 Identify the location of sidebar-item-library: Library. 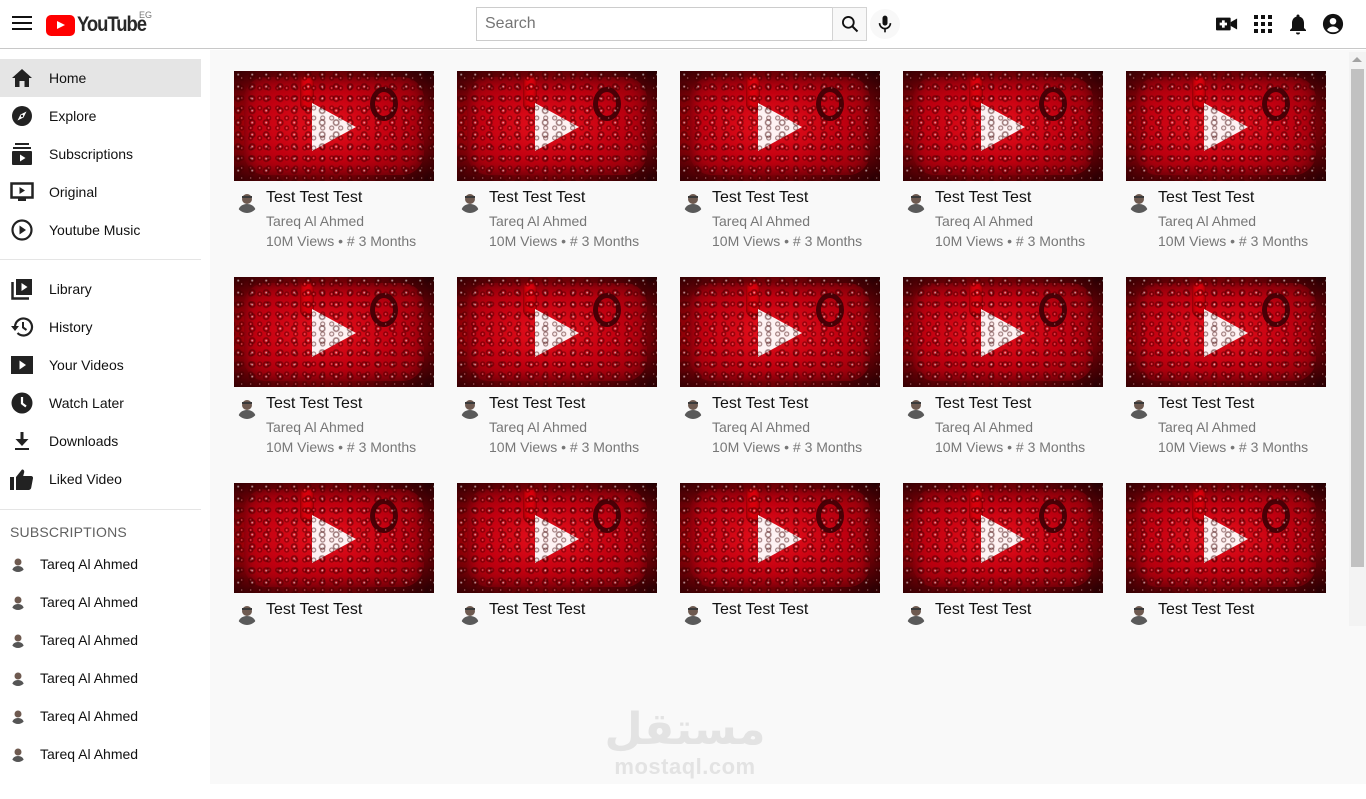
(100, 289).